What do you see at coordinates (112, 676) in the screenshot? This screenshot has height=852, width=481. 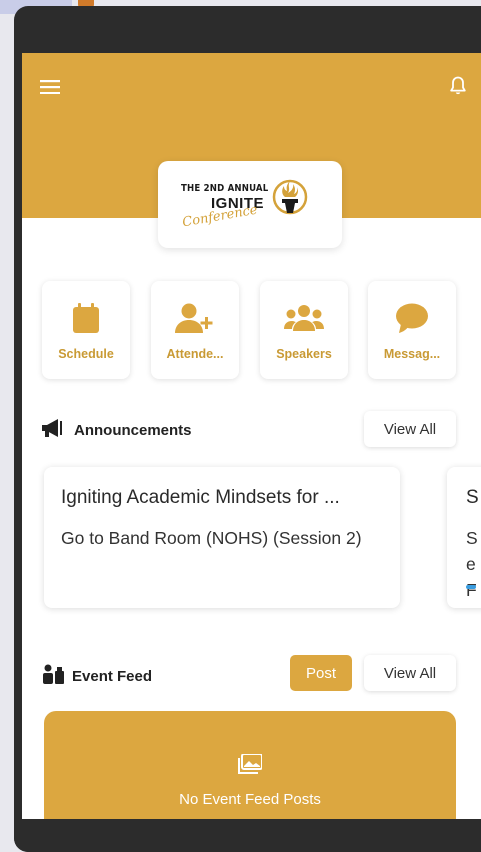 I see `event-feed-title: Event Feed` at bounding box center [112, 676].